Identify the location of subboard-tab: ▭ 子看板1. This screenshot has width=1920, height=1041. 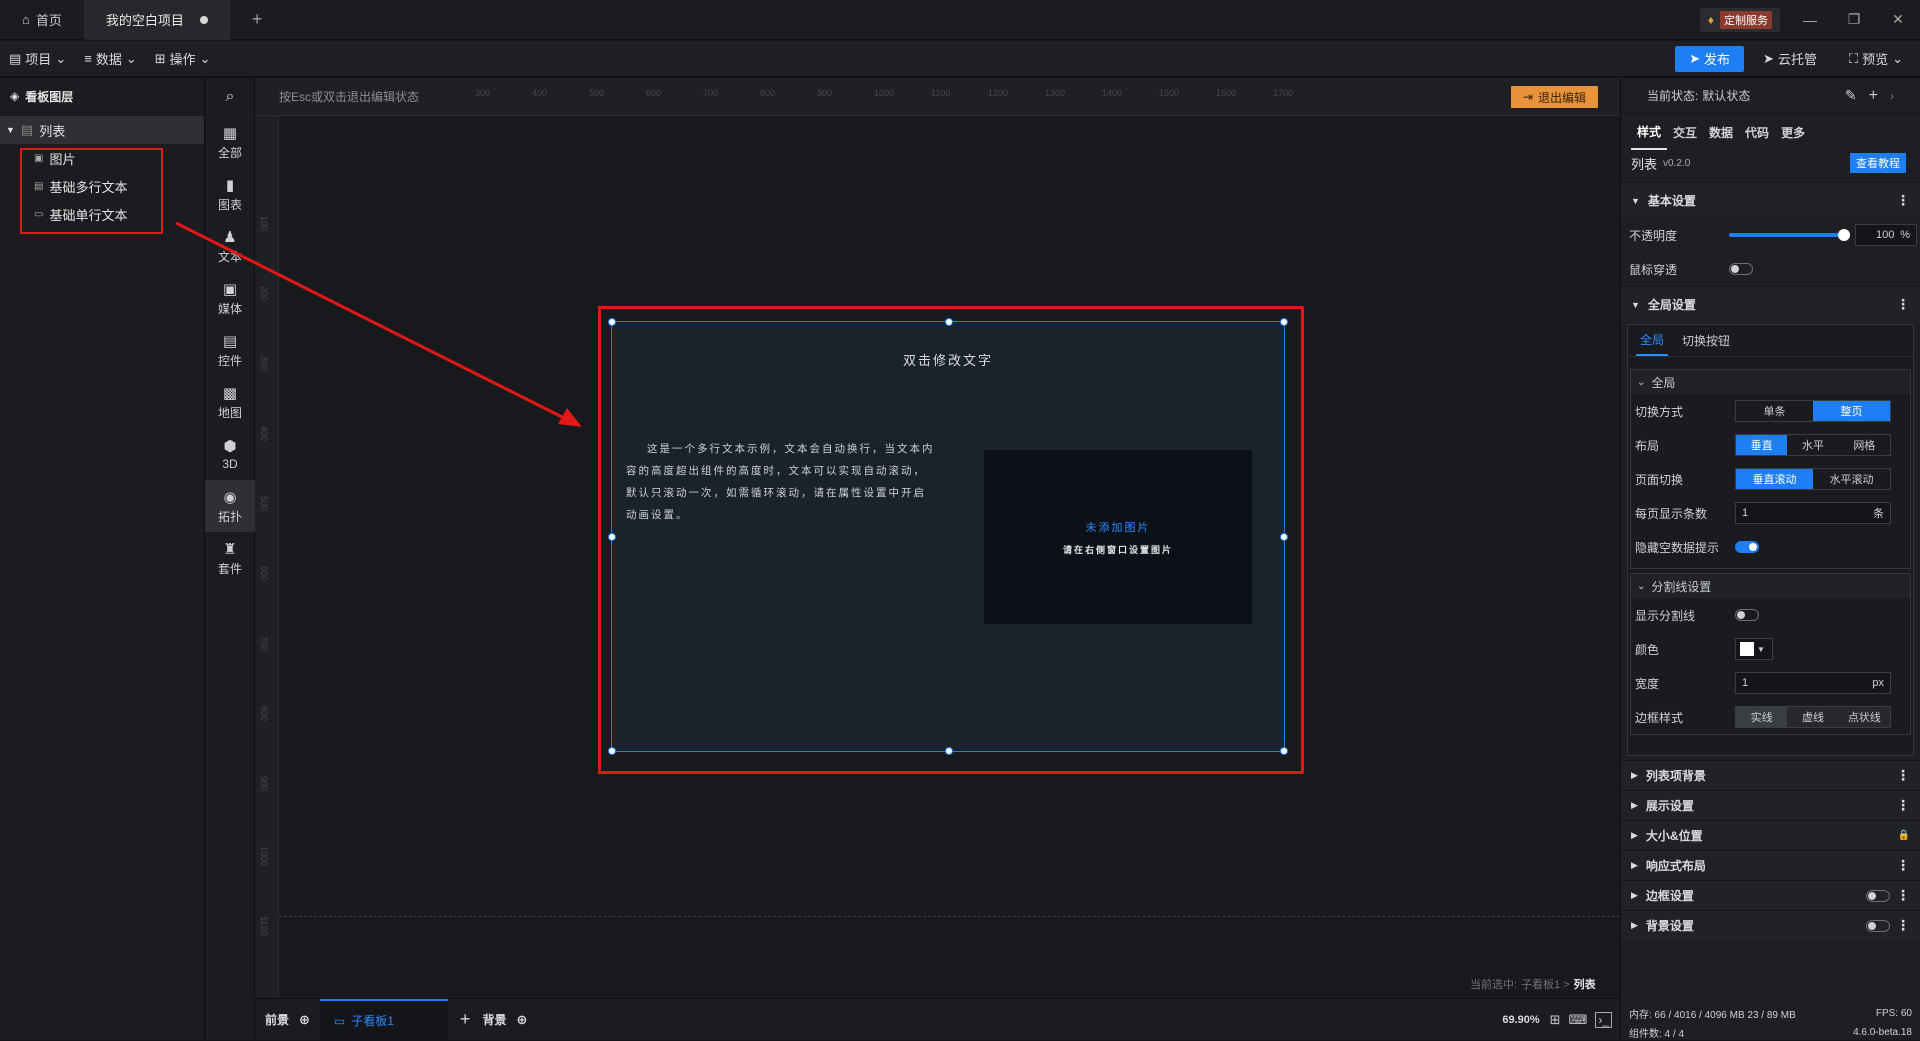
(383, 1019).